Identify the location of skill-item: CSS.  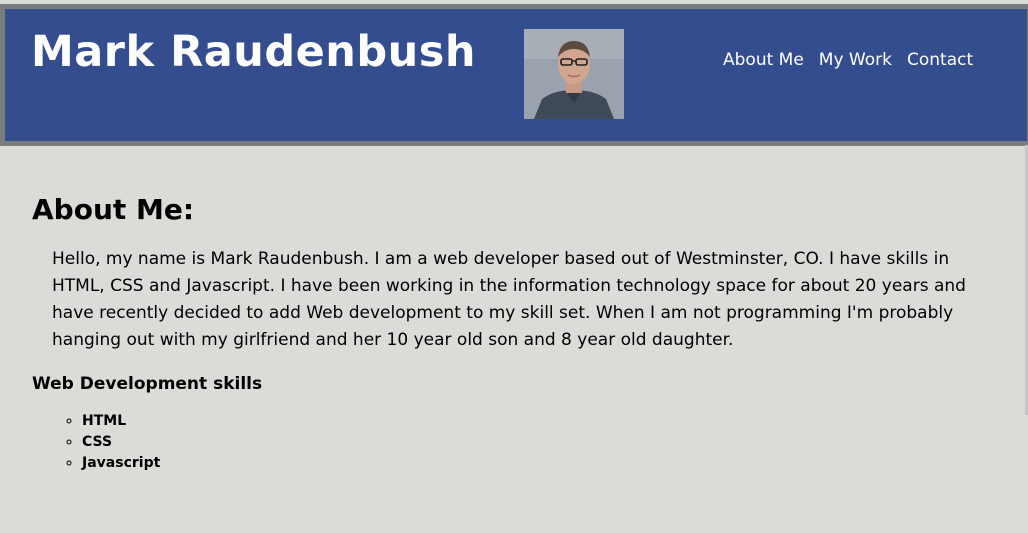
(527, 442).